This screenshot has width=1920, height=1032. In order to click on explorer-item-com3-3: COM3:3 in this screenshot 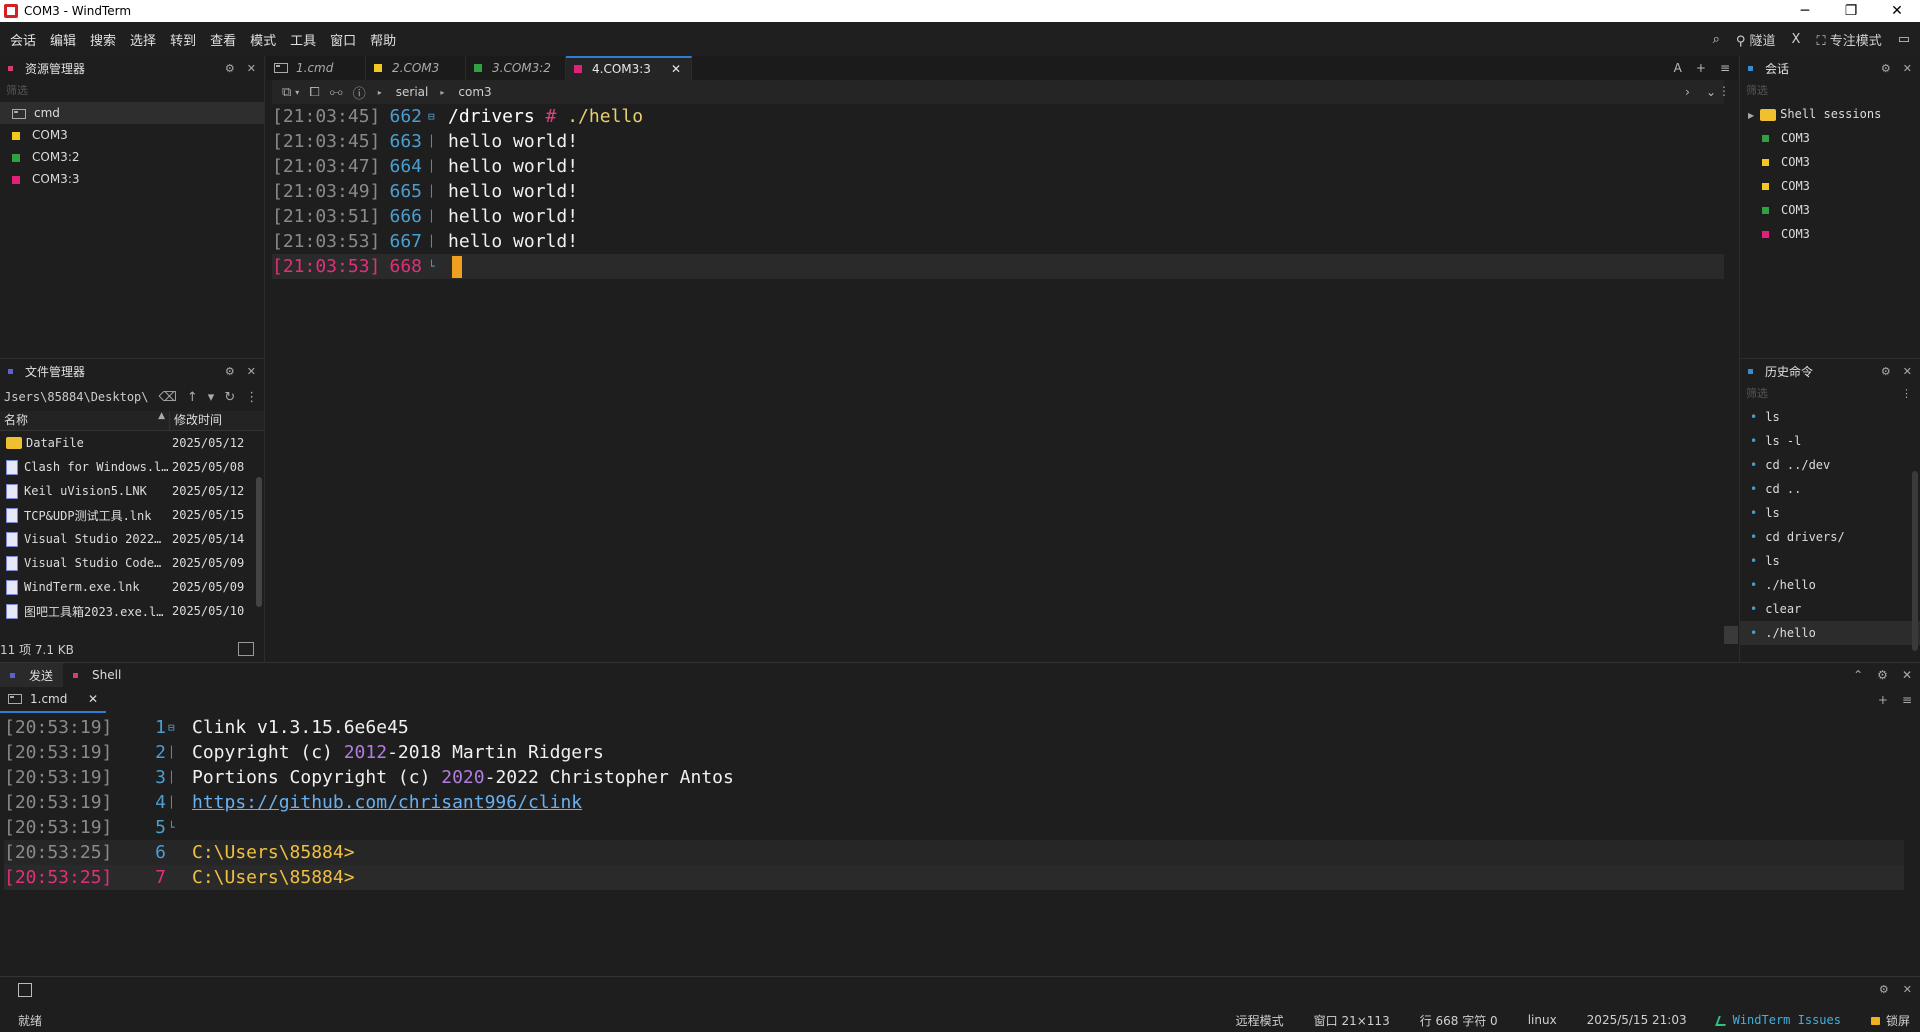, I will do `click(132, 179)`.